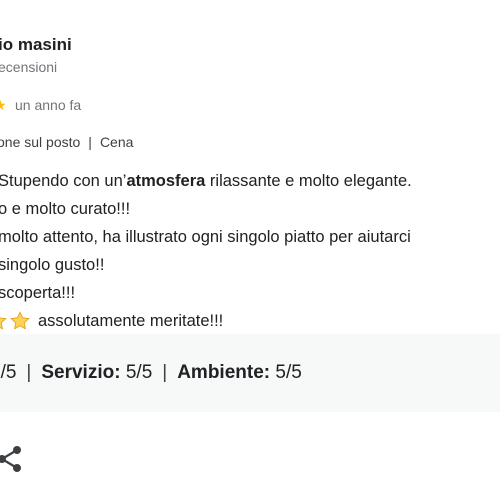 The height and width of the screenshot is (500, 500). I want to click on aspect-ratings: 5/5 | Servizio: 5/5 | Ambiente: 5/5, so click(151, 373).